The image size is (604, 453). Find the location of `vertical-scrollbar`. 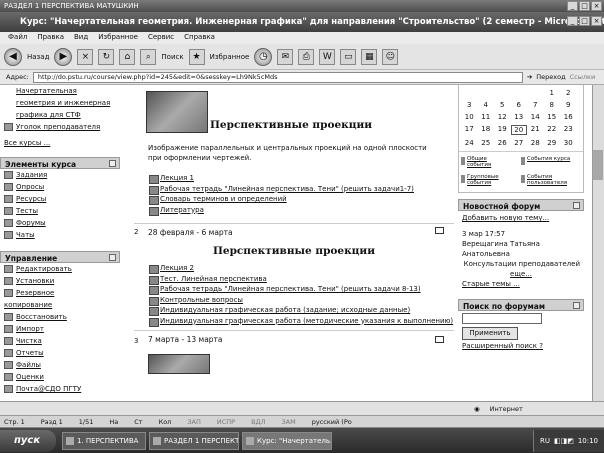

vertical-scrollbar is located at coordinates (598, 243).